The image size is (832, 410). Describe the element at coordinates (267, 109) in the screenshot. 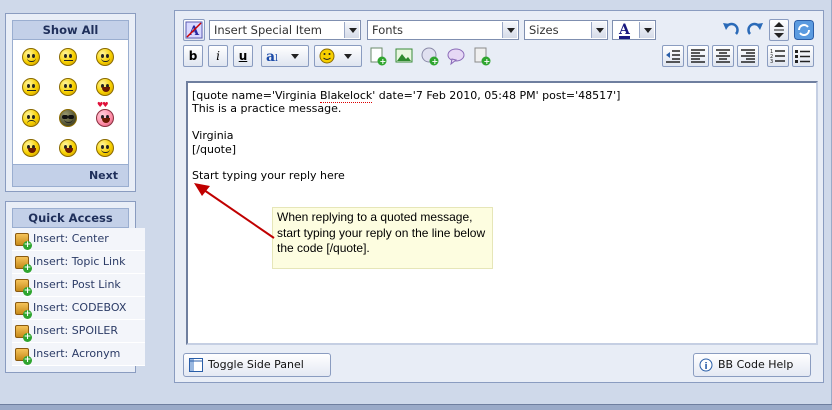

I see `text-line: This is a practice message.` at that location.